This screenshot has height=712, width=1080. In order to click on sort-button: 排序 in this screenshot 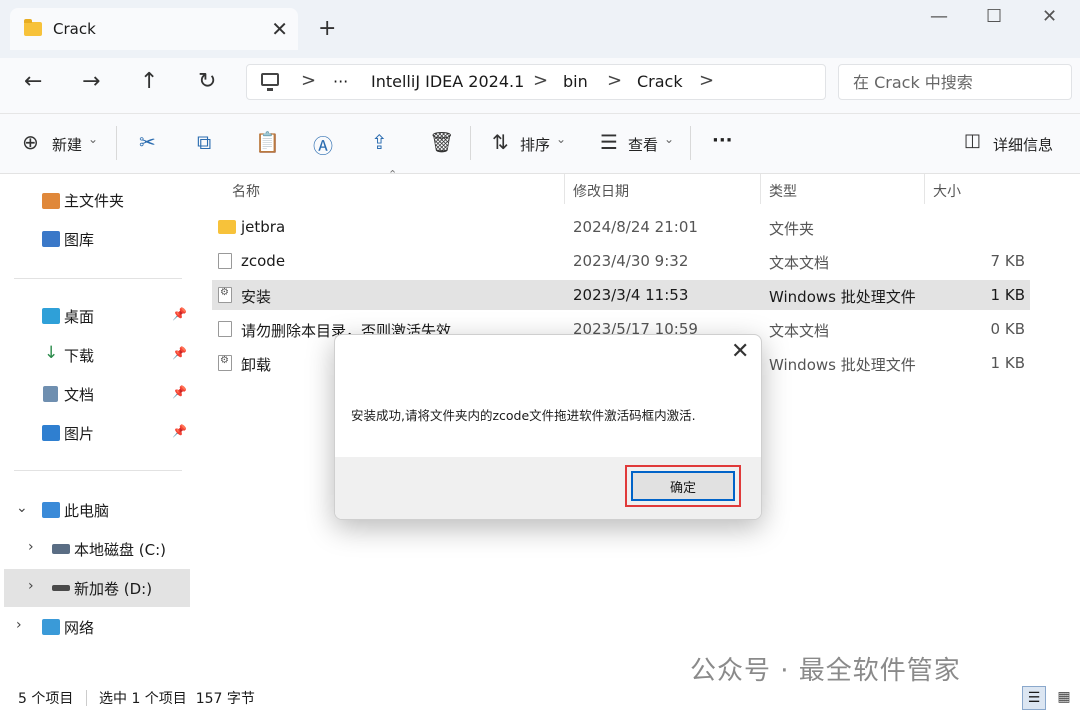, I will do `click(535, 144)`.